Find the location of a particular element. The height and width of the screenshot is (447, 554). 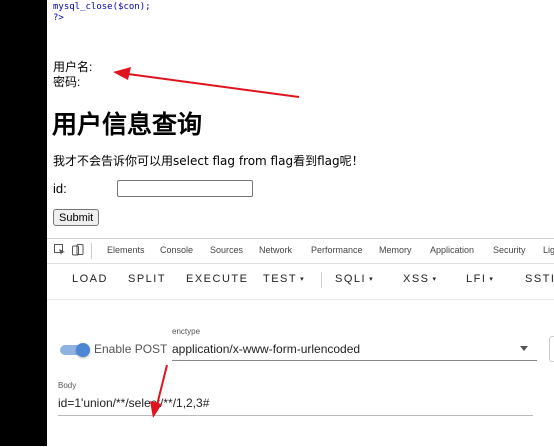

php-code-line: mysql_close($con); is located at coordinates (102, 7).